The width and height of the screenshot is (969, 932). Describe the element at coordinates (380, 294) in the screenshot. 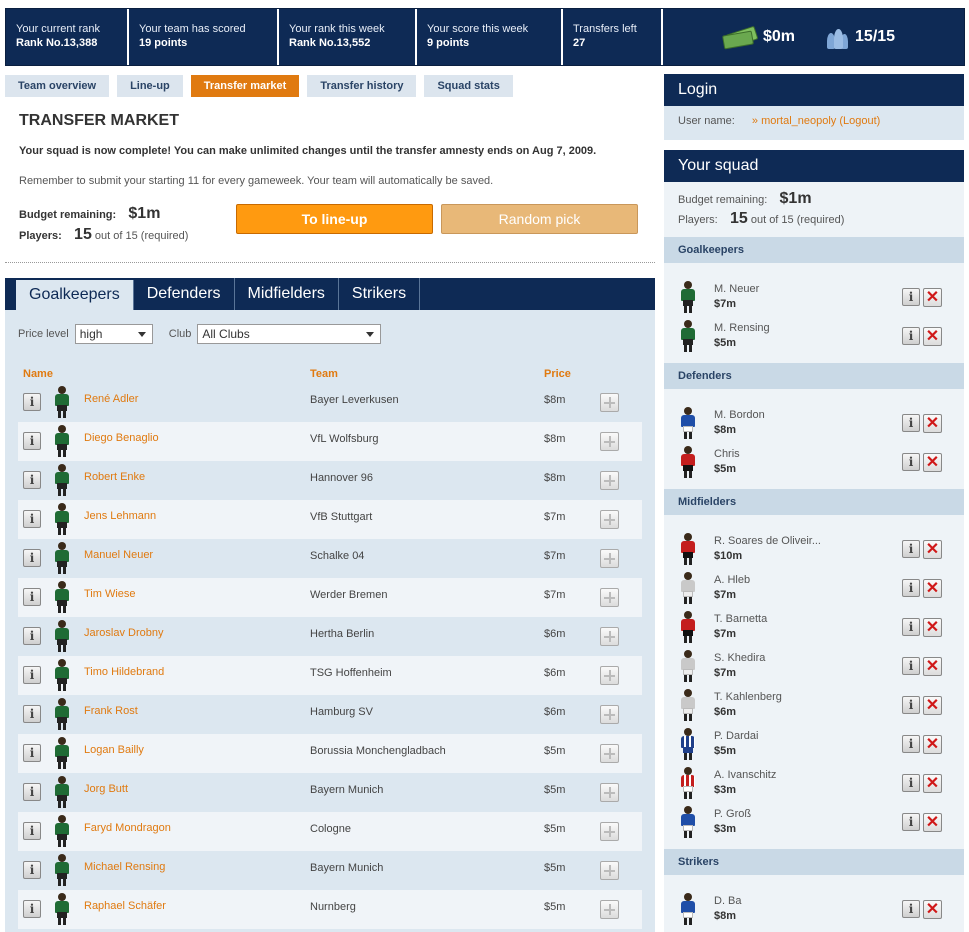

I see `tab-strikers: Strikers` at that location.